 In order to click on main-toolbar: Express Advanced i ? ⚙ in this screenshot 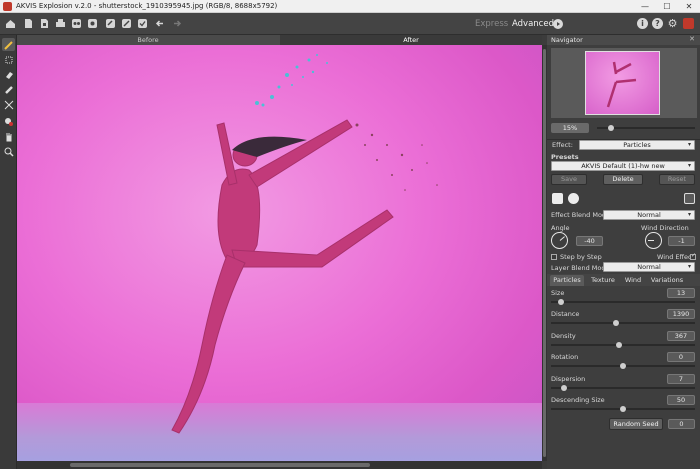, I will do `click(350, 24)`.